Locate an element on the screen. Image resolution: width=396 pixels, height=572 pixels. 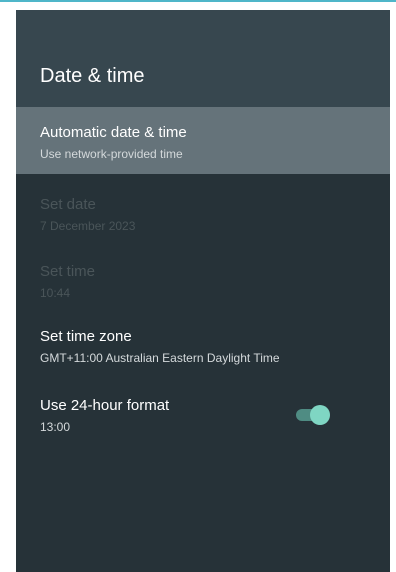
setting-set-date: Set date 7 December 2023 is located at coordinates (203, 216).